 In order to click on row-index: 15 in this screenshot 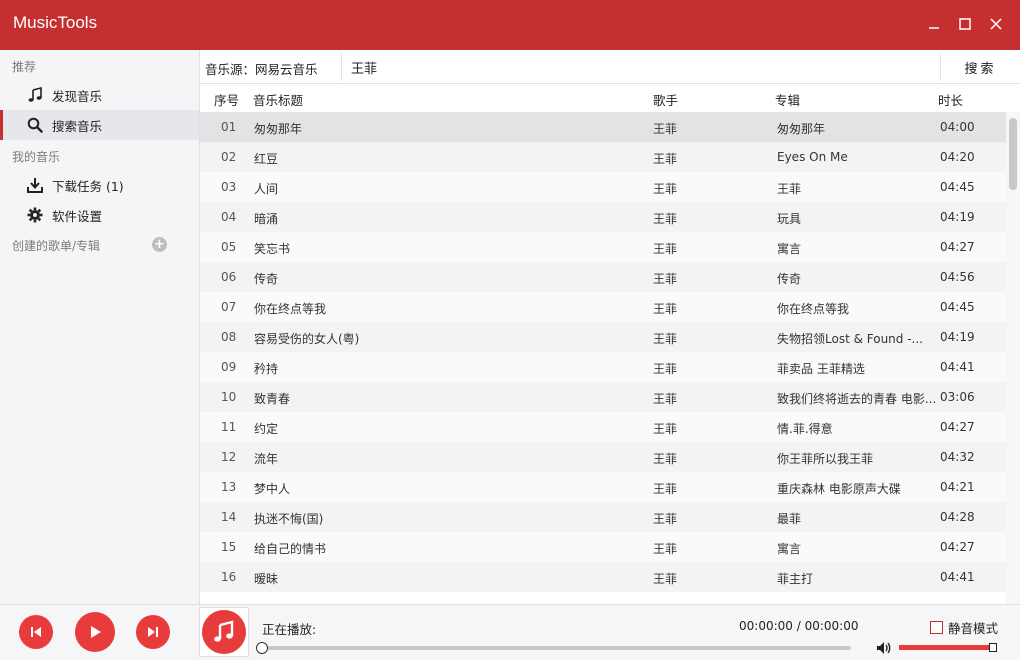, I will do `click(229, 547)`.